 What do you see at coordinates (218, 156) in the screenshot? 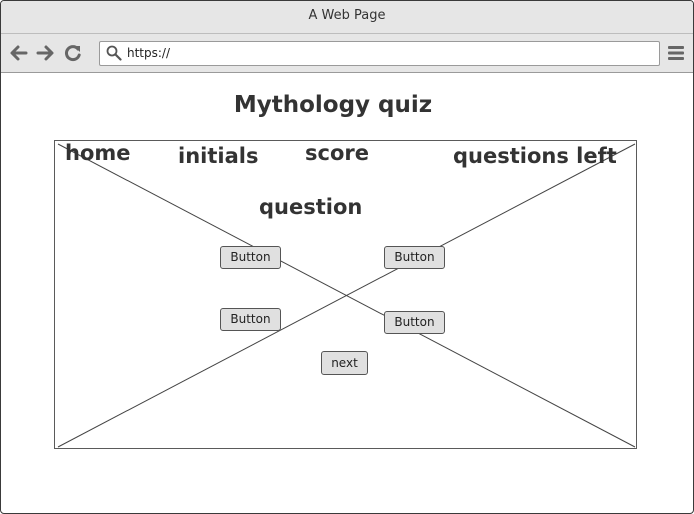
I see `initials-label: initials` at bounding box center [218, 156].